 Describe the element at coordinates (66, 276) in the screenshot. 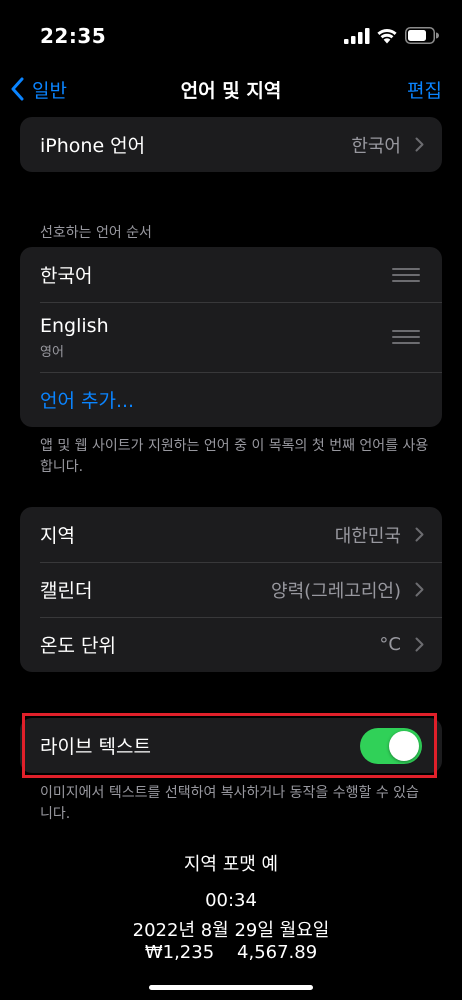

I see `language-name: 한국어` at that location.